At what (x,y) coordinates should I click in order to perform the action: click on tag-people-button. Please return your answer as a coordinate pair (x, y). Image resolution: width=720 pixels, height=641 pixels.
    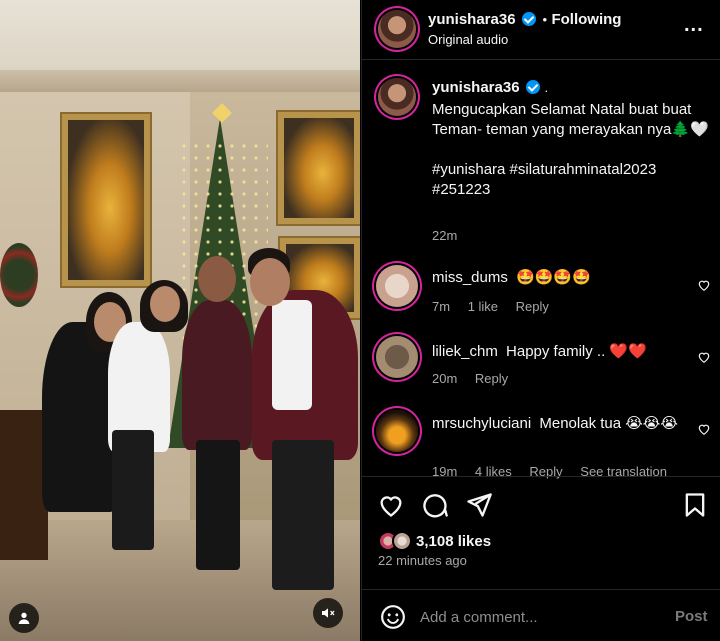
    Looking at the image, I should click on (24, 618).